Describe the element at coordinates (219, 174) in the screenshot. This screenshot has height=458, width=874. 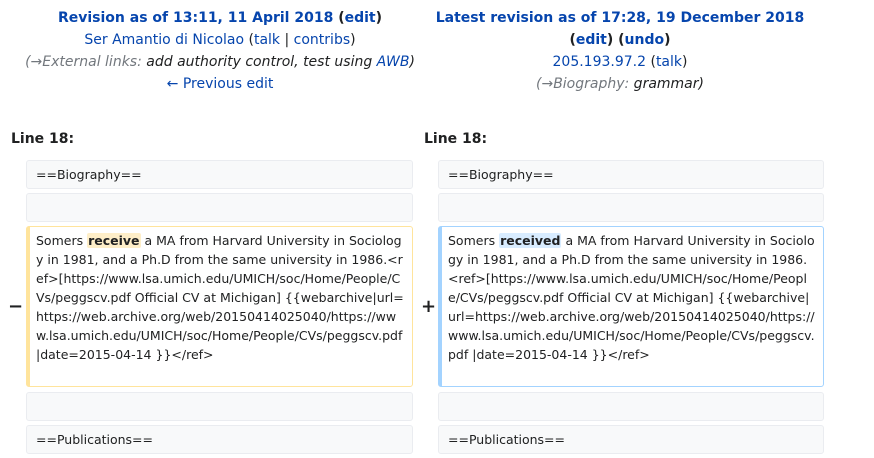
I see `context-line-left: ==Biography==` at that location.